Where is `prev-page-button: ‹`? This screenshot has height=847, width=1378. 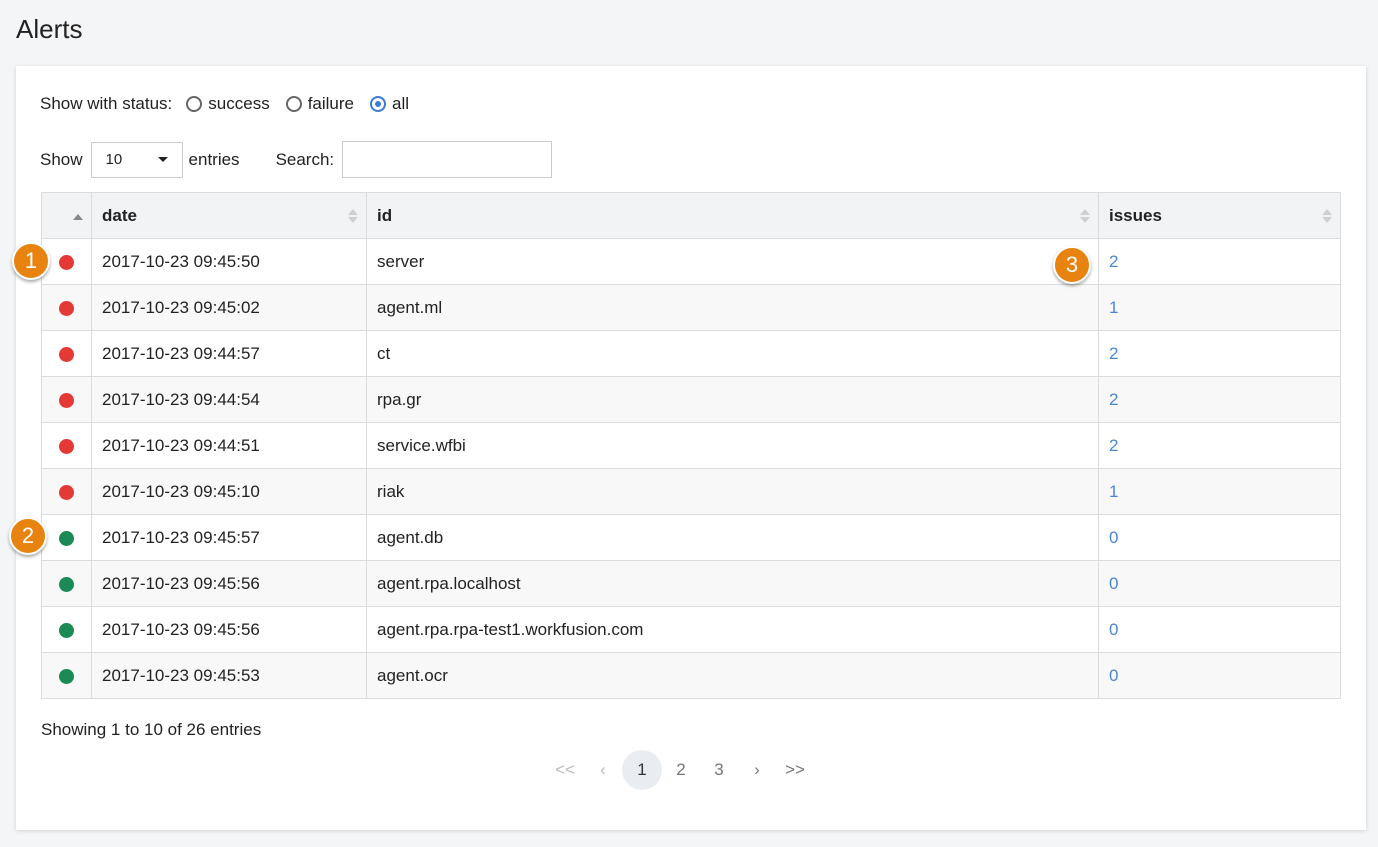 prev-page-button: ‹ is located at coordinates (603, 770).